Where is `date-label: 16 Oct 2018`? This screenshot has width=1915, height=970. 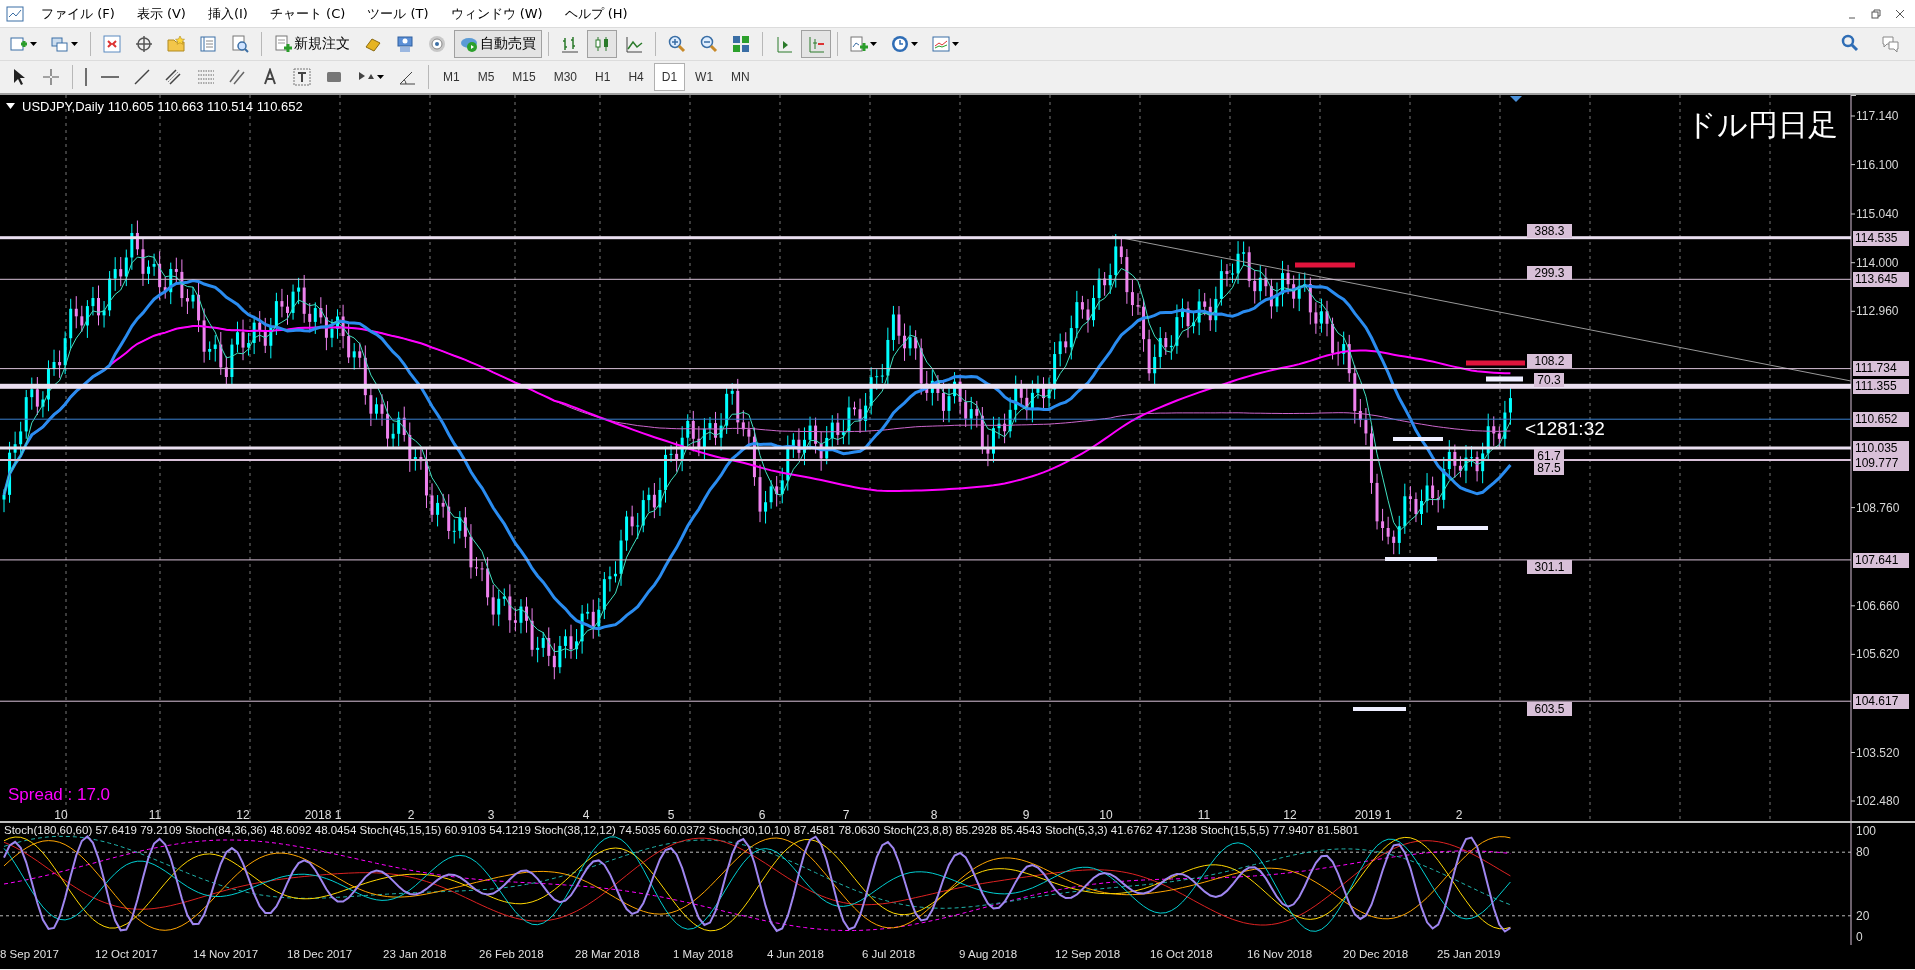
date-label: 16 Oct 2018 is located at coordinates (1181, 954).